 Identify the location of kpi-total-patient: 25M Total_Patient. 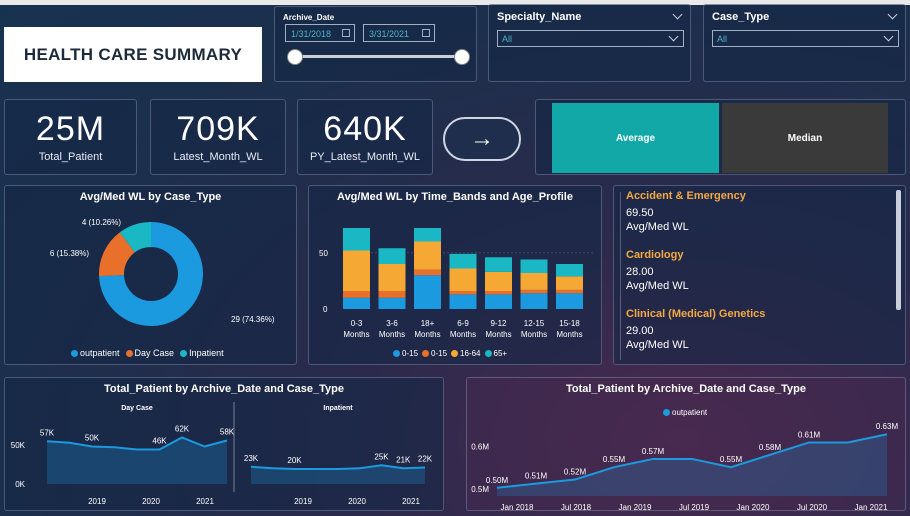
(70, 137).